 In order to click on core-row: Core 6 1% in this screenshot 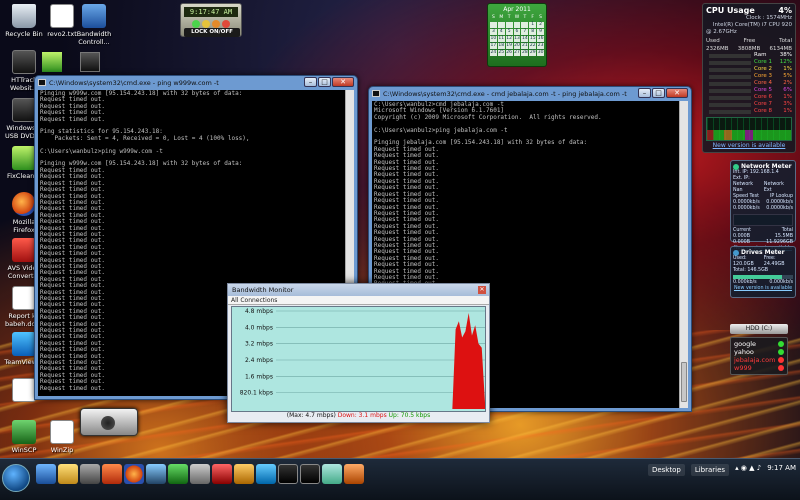, I will do `click(749, 97)`.